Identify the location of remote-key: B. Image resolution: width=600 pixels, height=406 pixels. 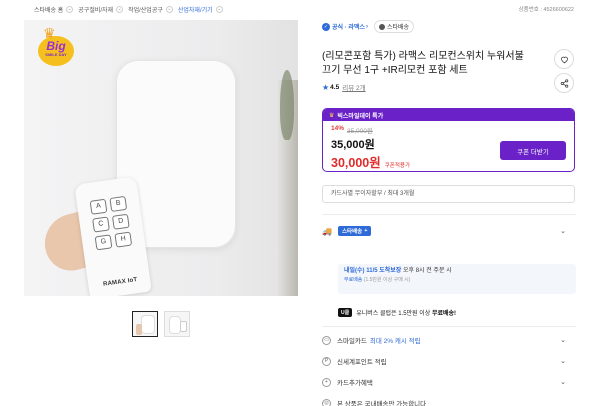
(118, 203).